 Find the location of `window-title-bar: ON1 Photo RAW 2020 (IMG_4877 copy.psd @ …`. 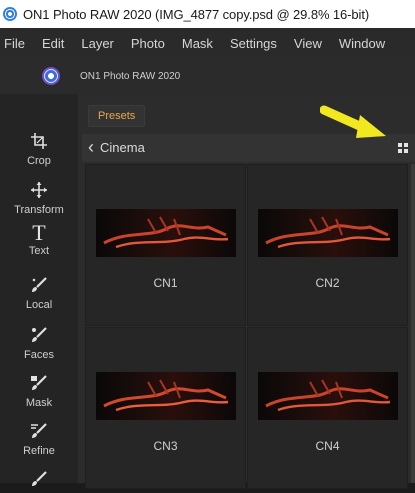

window-title-bar: ON1 Photo RAW 2020 (IMG_4877 copy.psd @ … is located at coordinates (207, 14).